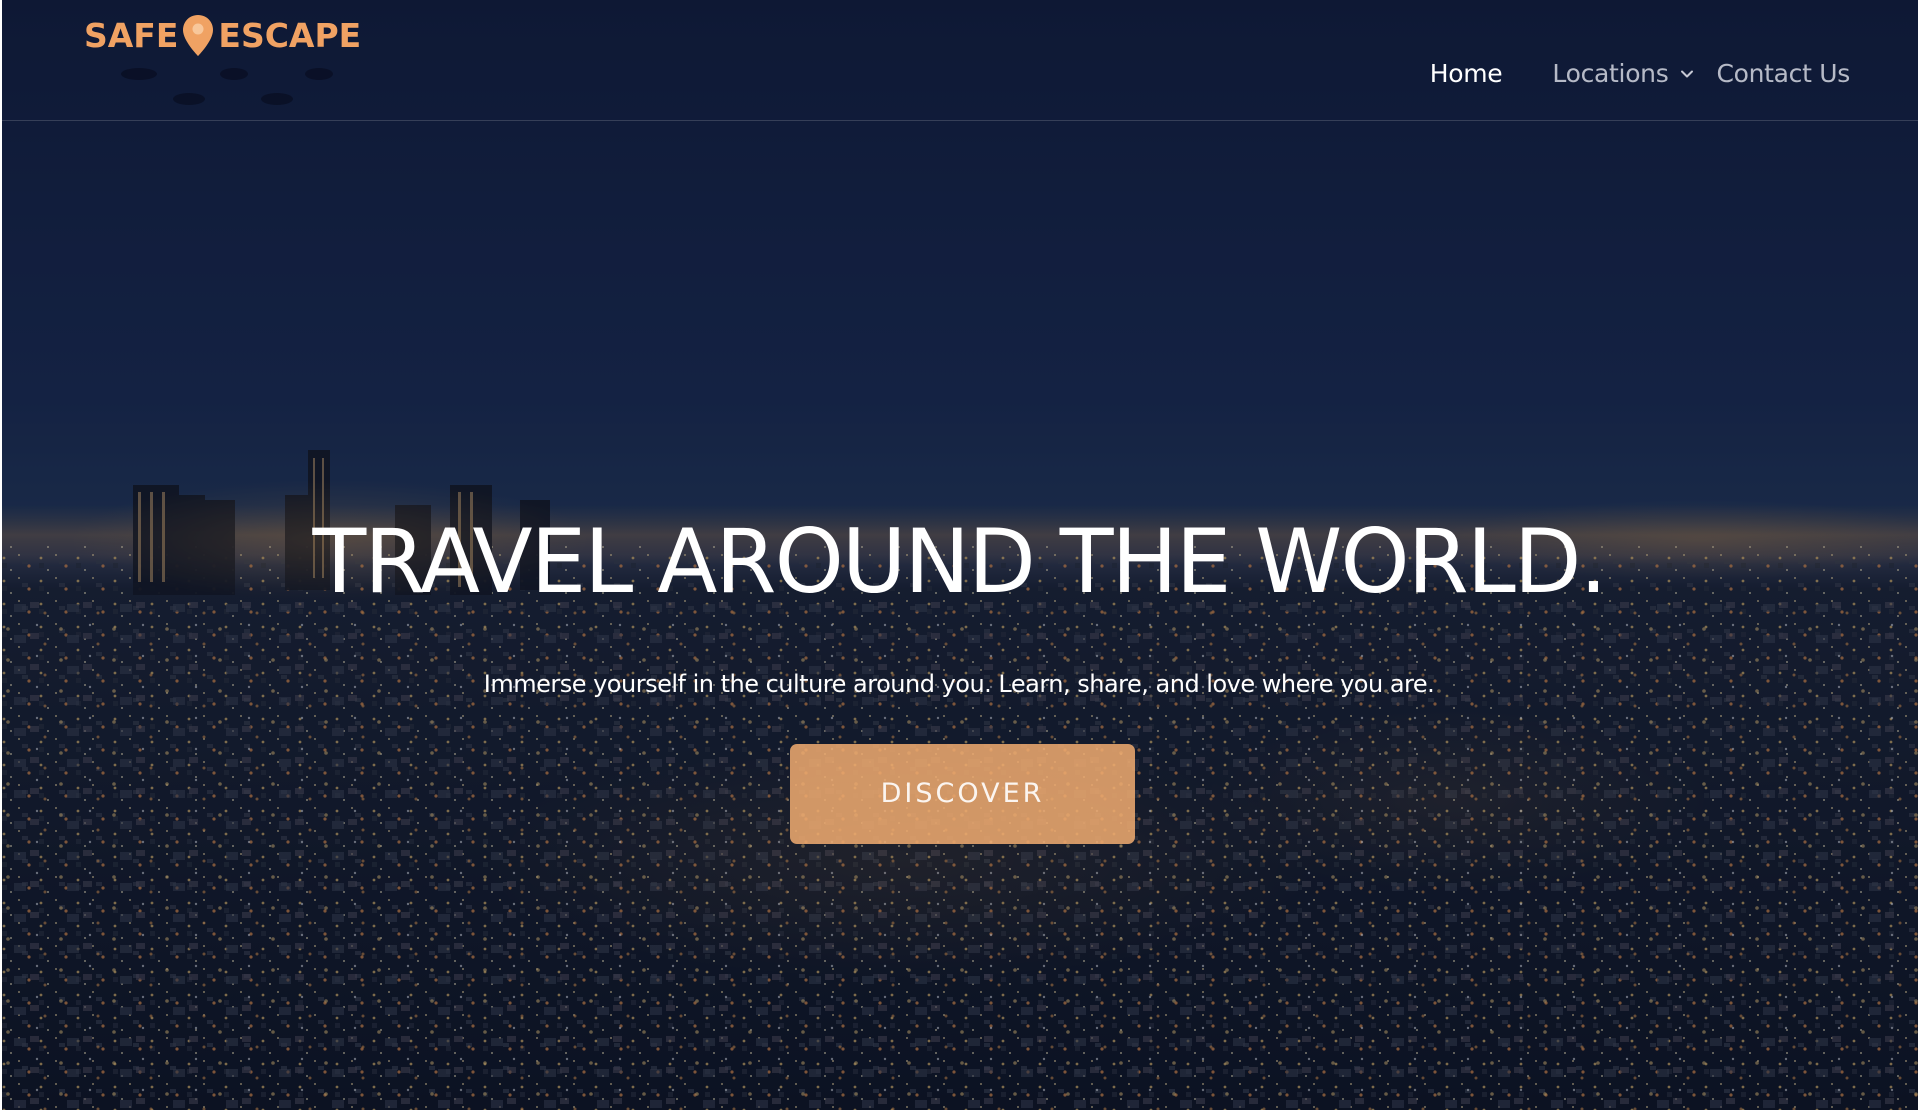 The image size is (1918, 1110). I want to click on nav-home-link: Home, so click(1466, 73).